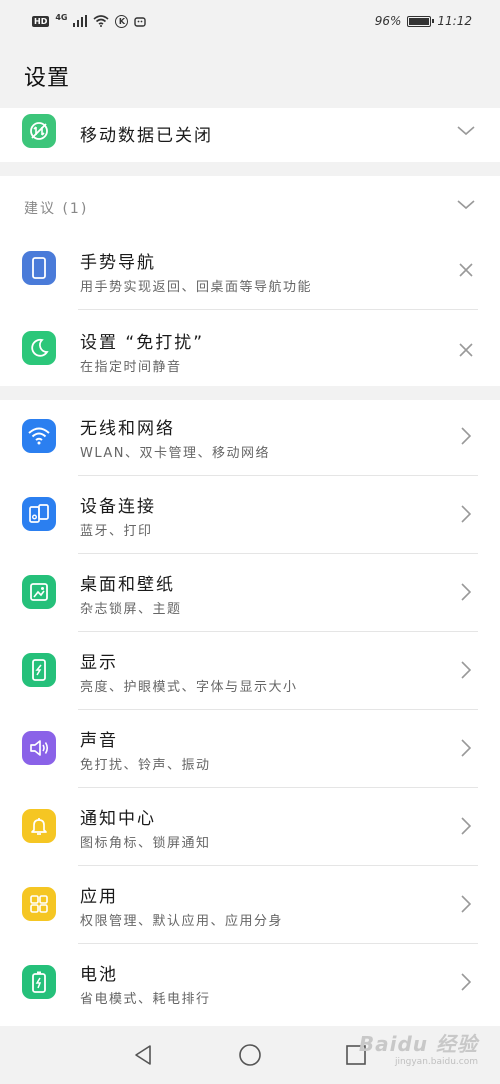 The width and height of the screenshot is (500, 1084). Describe the element at coordinates (99, 975) in the screenshot. I see `settings-item-title: 电池` at that location.